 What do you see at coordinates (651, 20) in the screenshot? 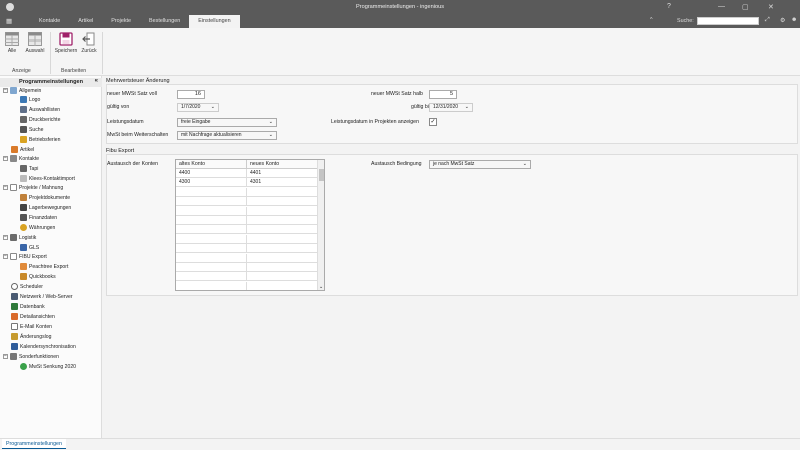
I see `collapse-ribbon-icon: ^` at bounding box center [651, 20].